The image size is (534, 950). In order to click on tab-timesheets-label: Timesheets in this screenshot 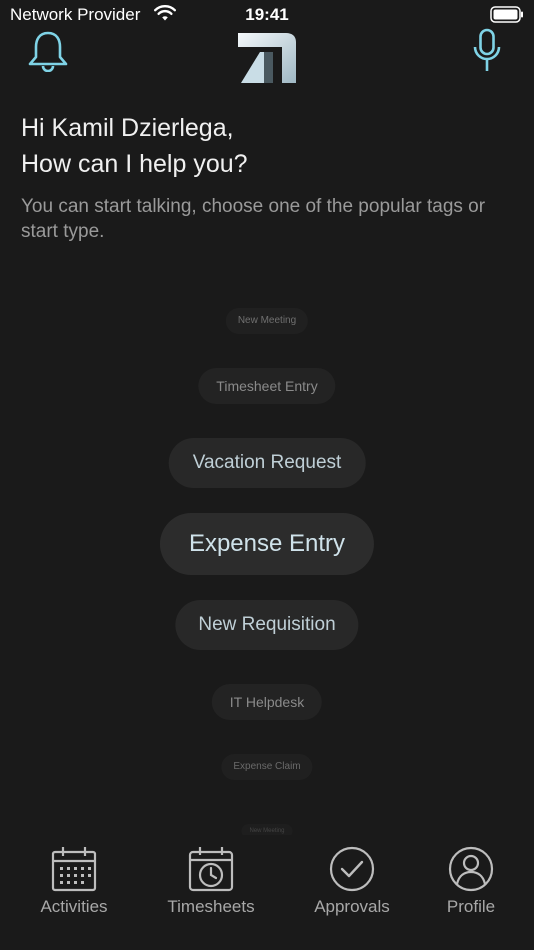, I will do `click(211, 906)`.